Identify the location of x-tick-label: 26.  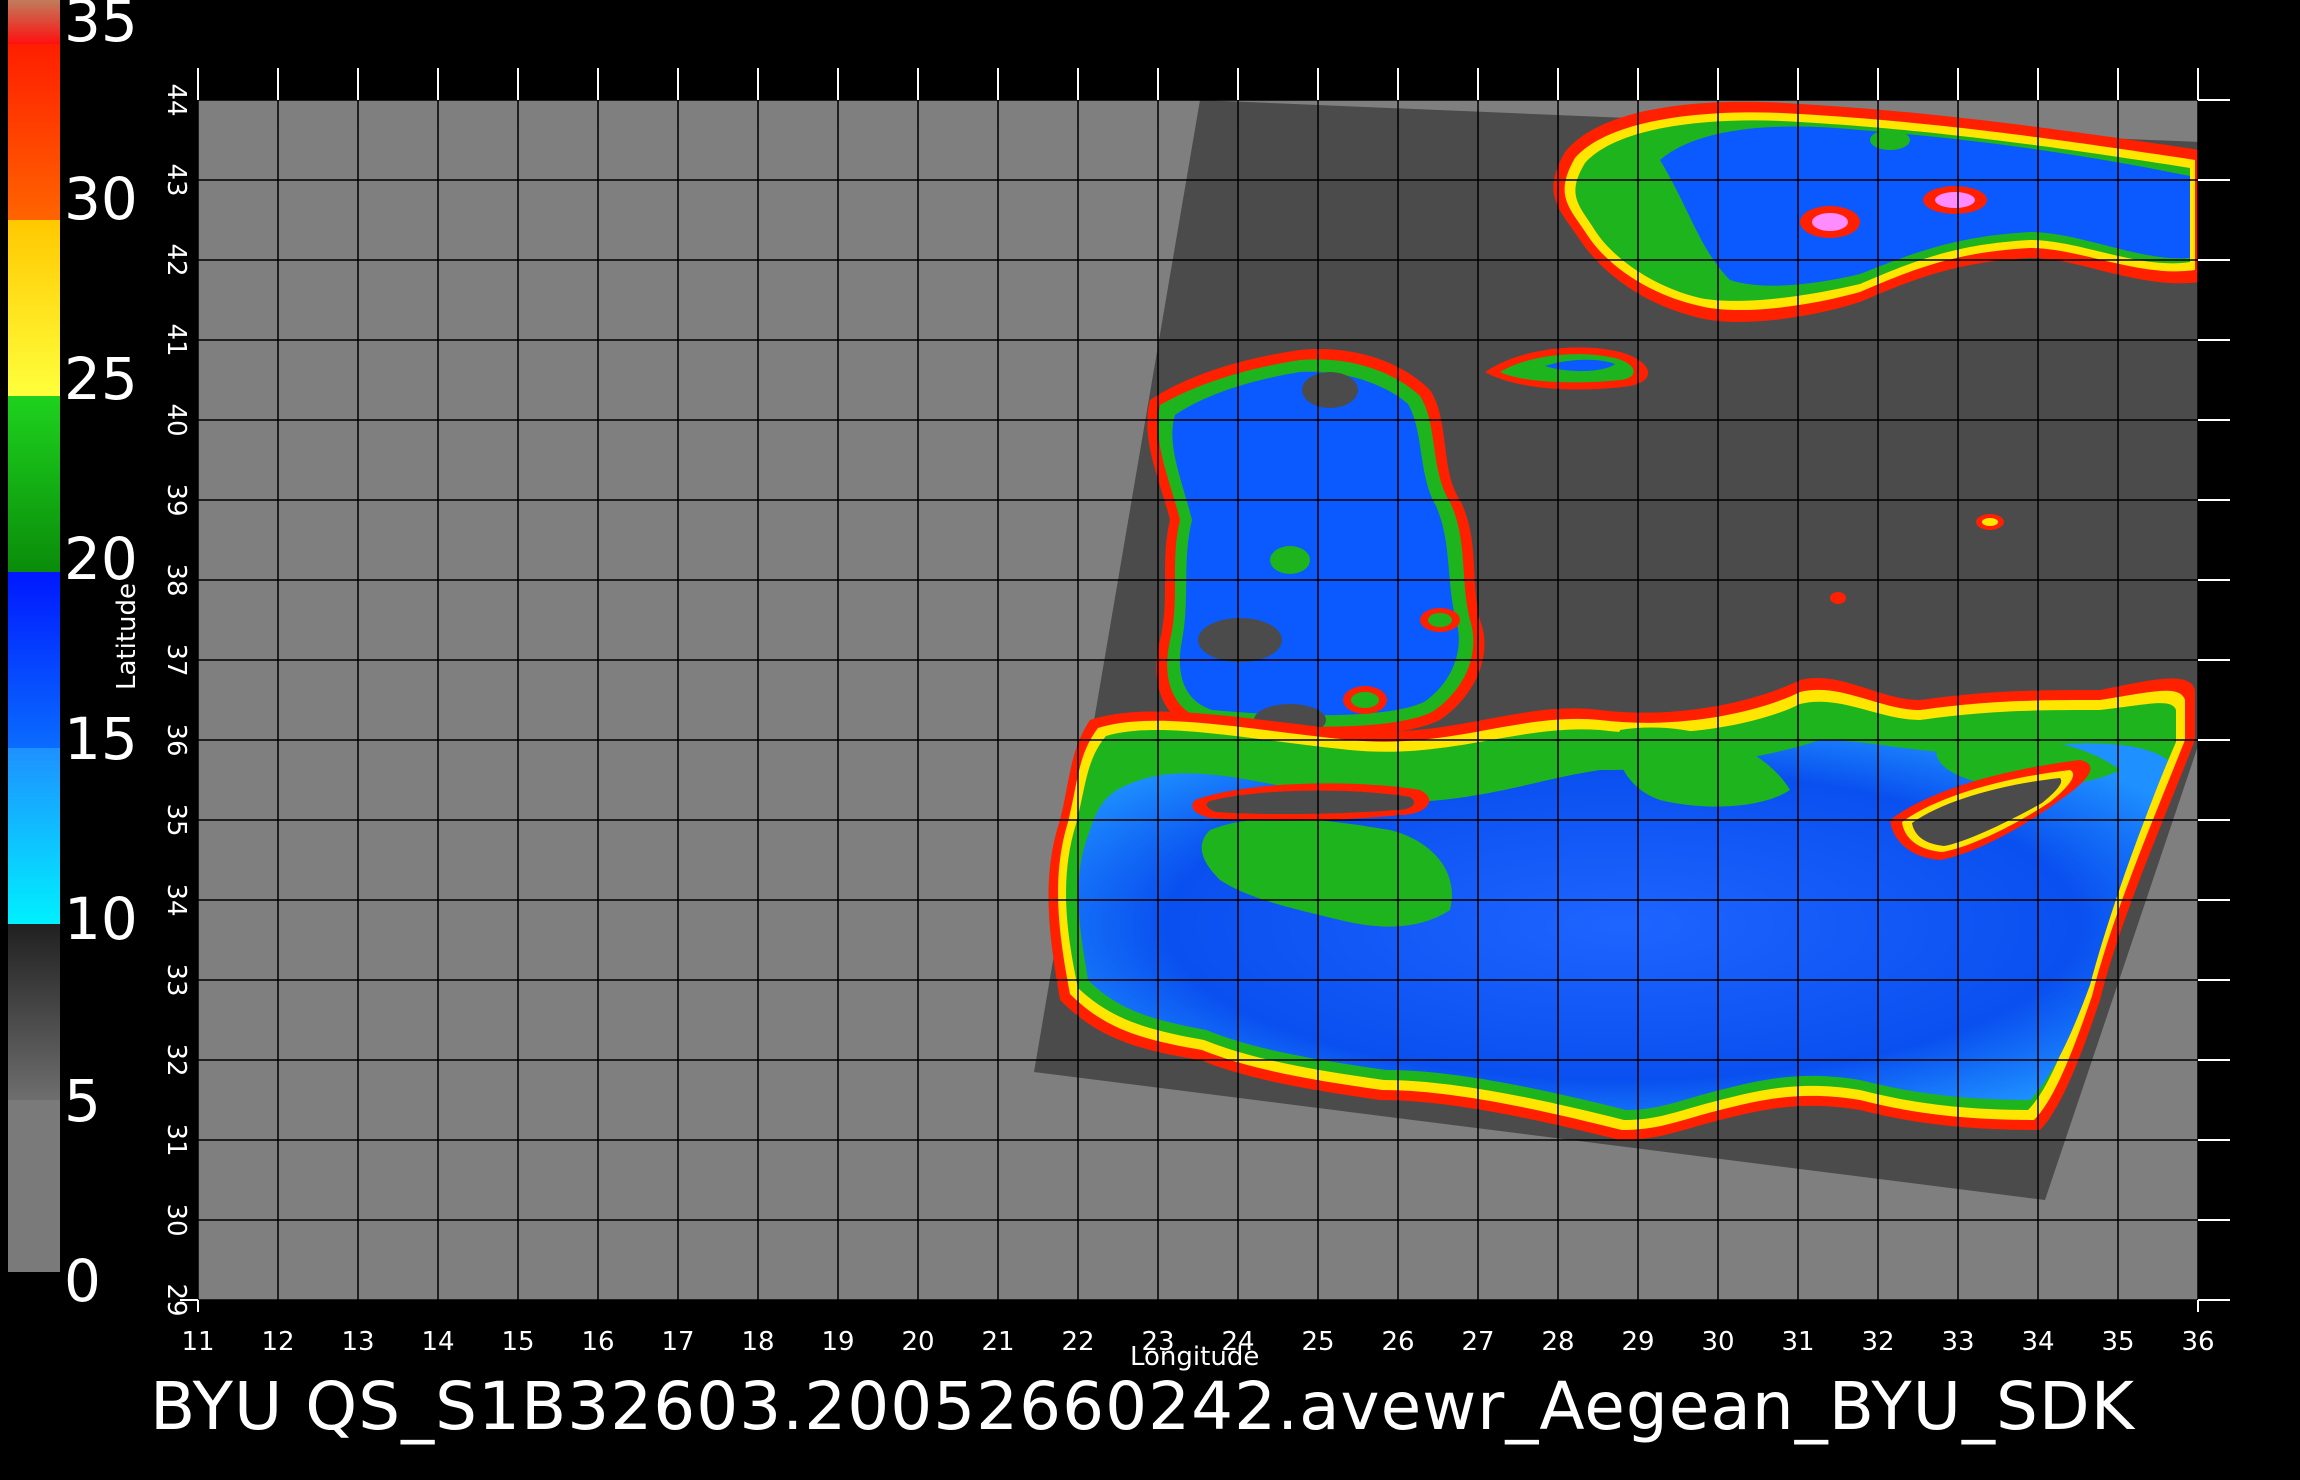
(1397, 1342).